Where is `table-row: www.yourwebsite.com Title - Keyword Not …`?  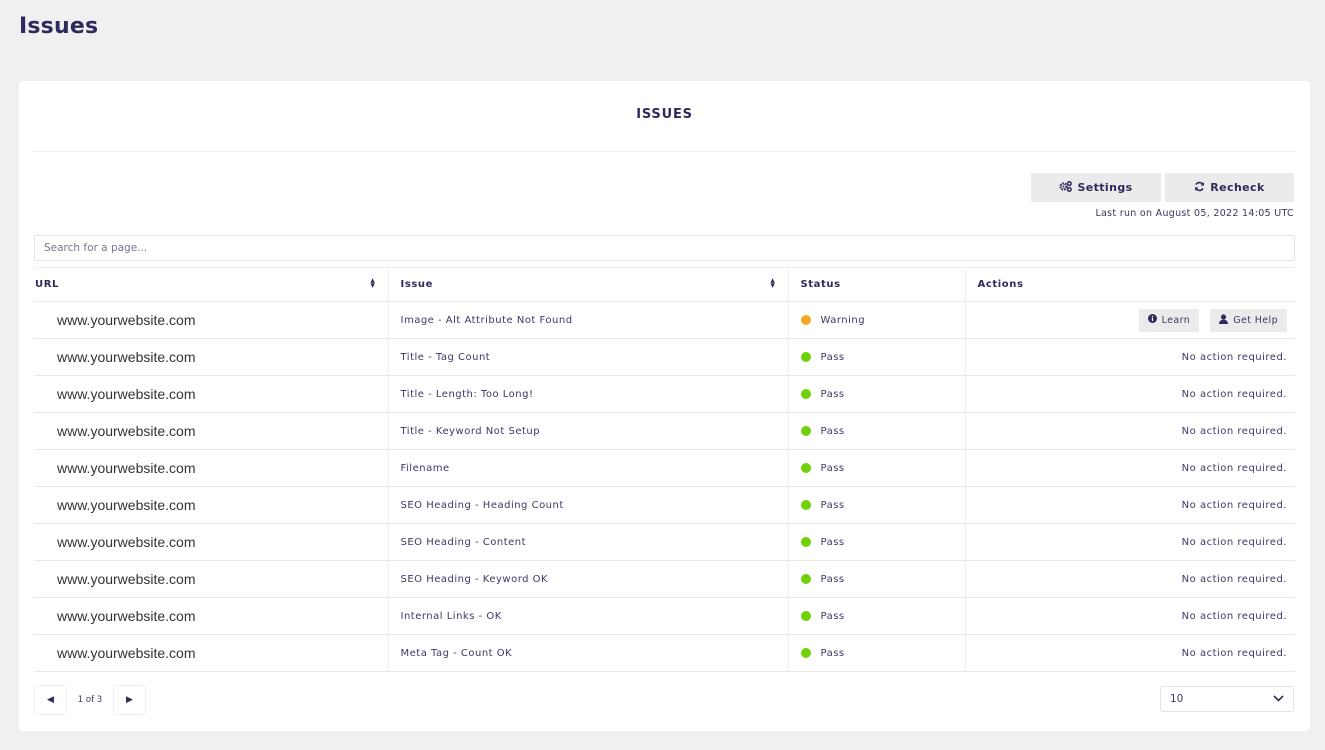
table-row: www.yourwebsite.com Title - Keyword Not … is located at coordinates (664, 431).